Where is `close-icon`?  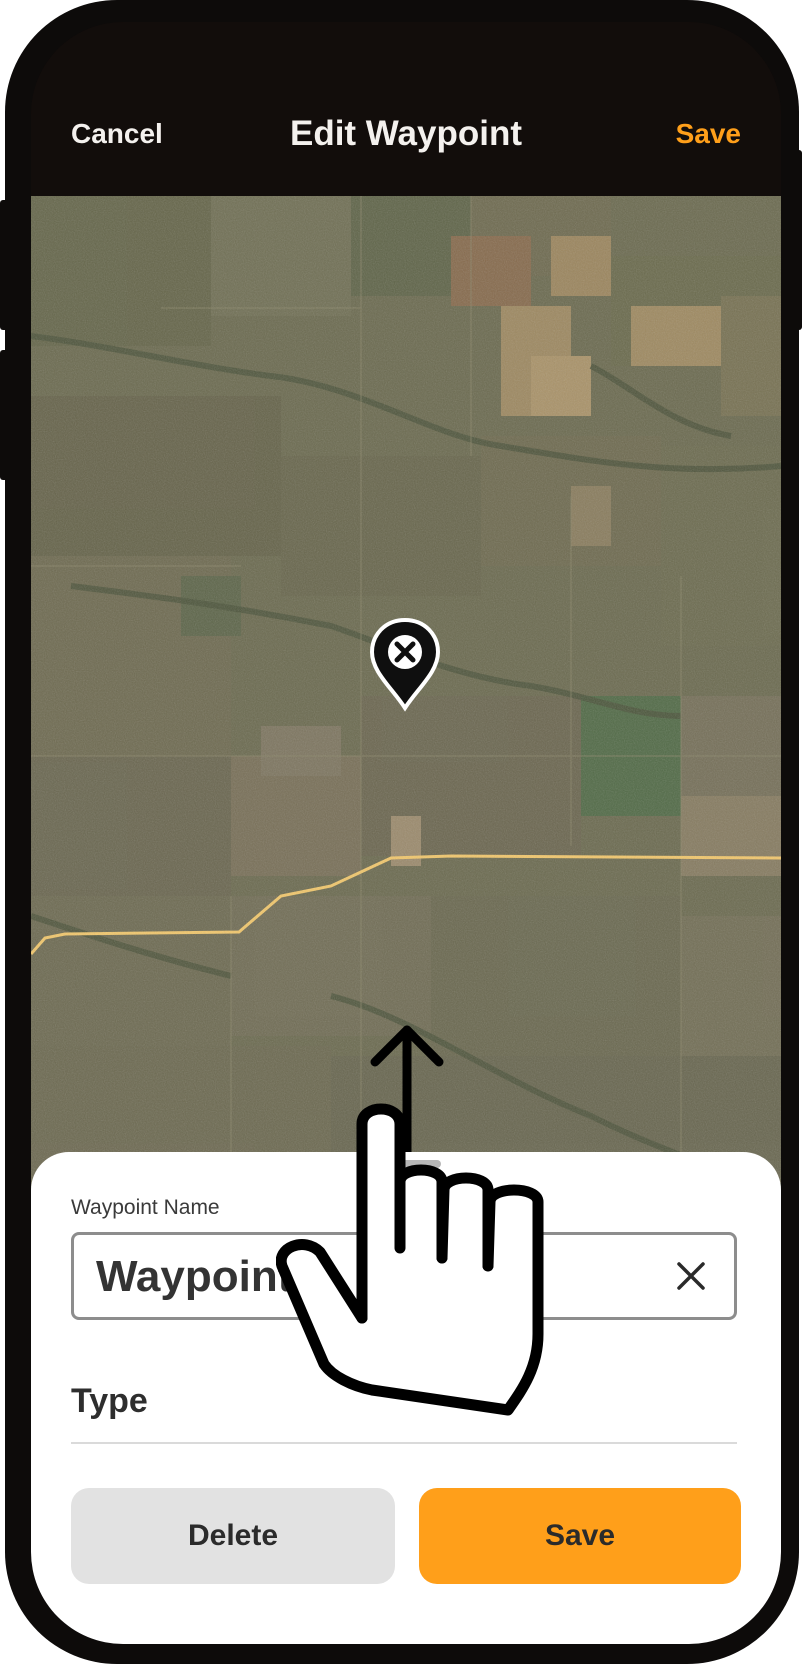 close-icon is located at coordinates (691, 1276).